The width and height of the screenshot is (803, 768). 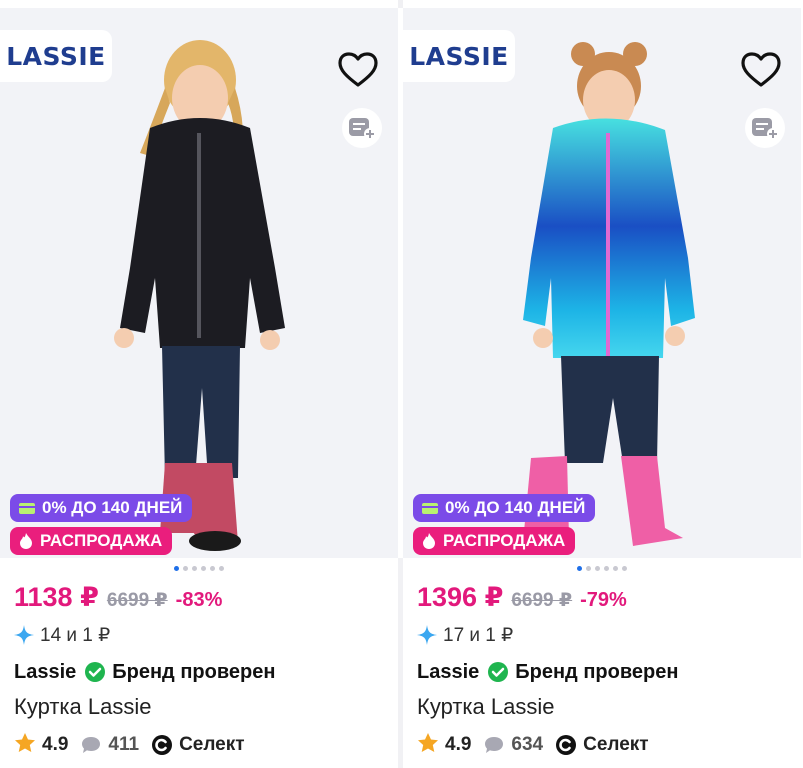 I want to click on reviews-count: 634, so click(x=527, y=744).